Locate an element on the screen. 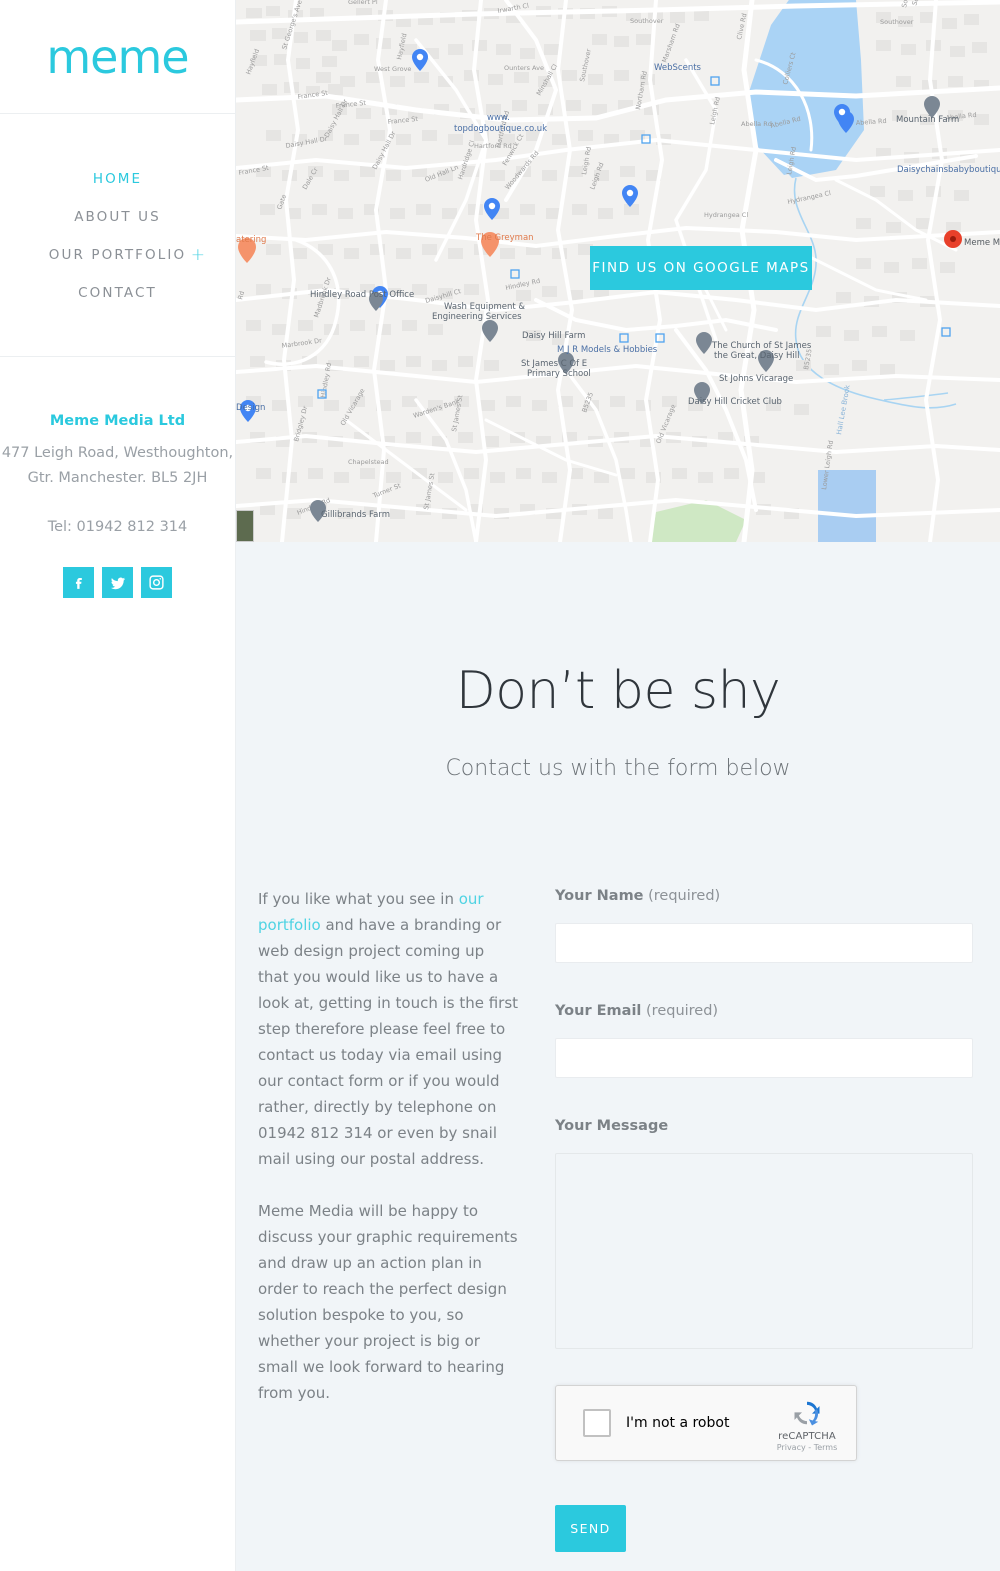 This screenshot has height=1571, width=1000. svg-text: Wash Equipment & is located at coordinates (484, 307).